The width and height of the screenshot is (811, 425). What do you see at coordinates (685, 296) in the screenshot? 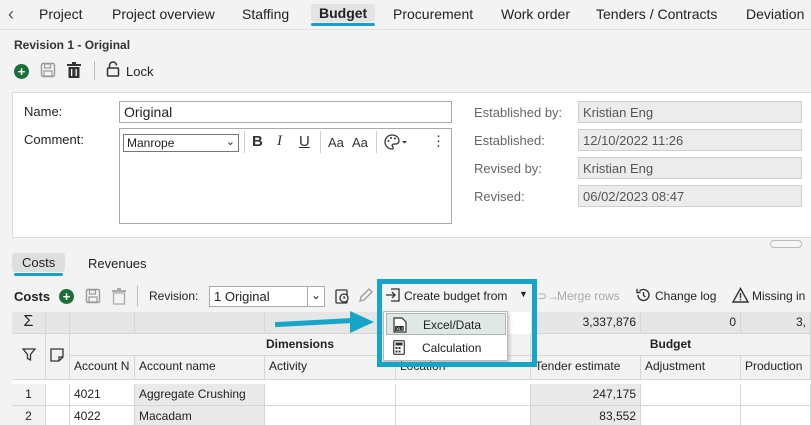
I see `change-log-button: Change log` at bounding box center [685, 296].